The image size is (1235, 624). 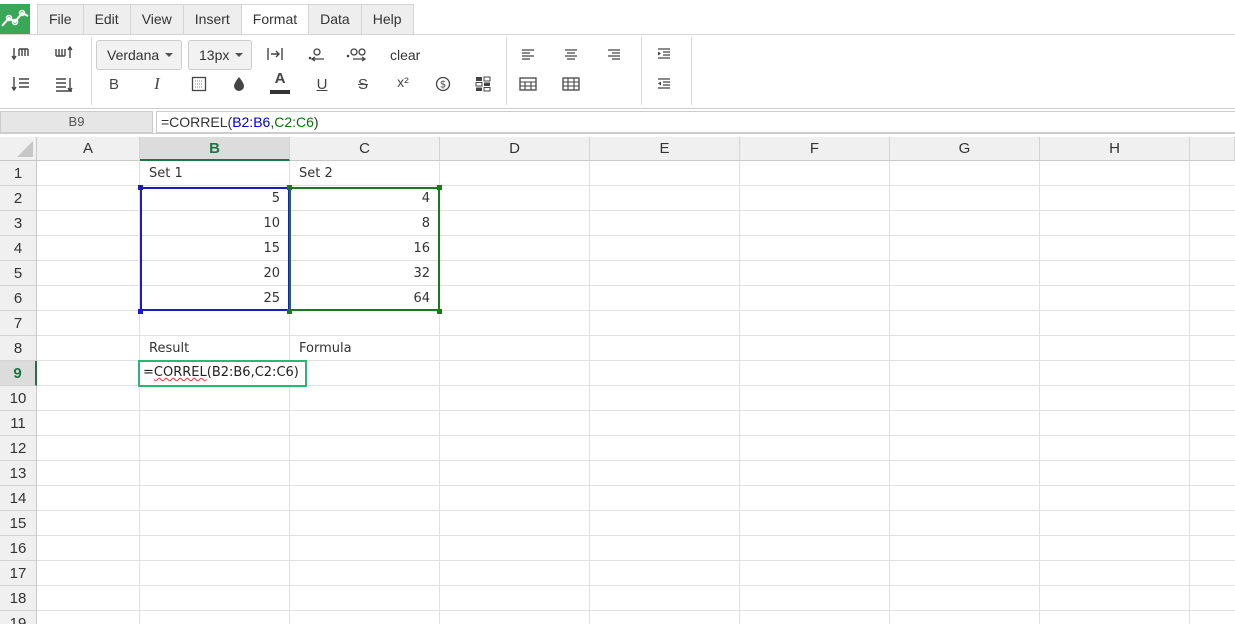 I want to click on align-right-button, so click(x=614, y=54).